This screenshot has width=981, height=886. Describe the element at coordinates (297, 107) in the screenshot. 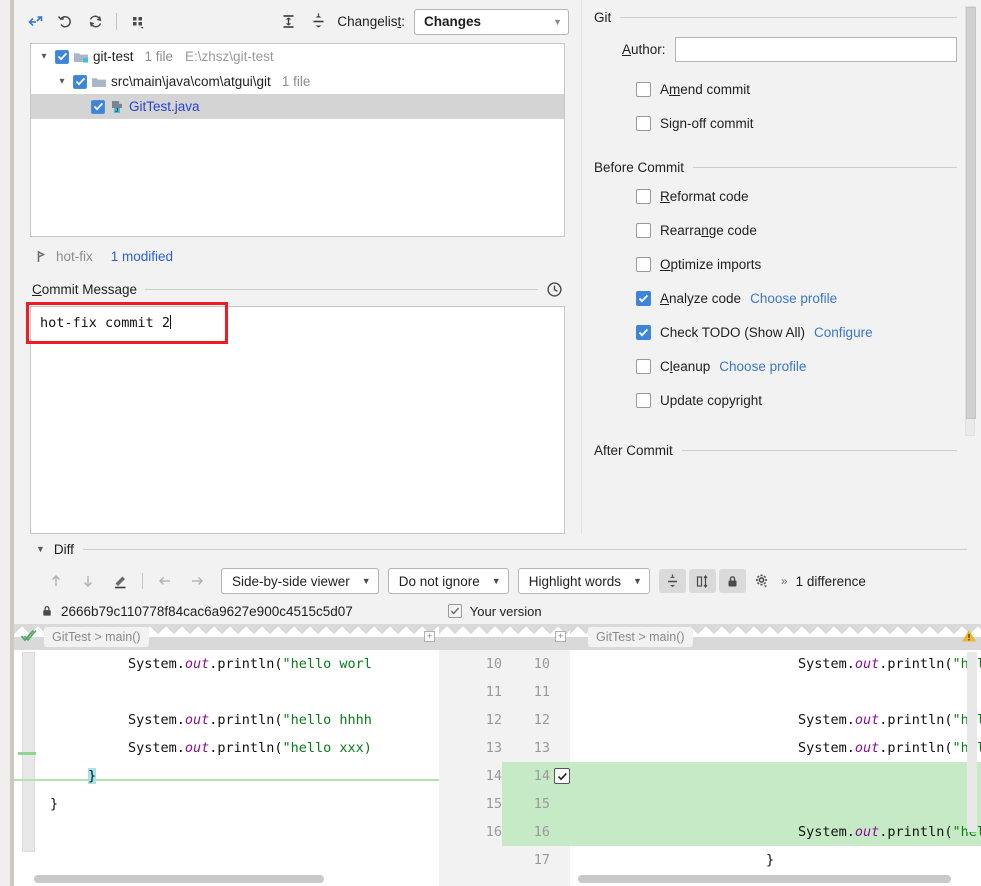

I see `tree-row-file: J GitTest.java` at that location.